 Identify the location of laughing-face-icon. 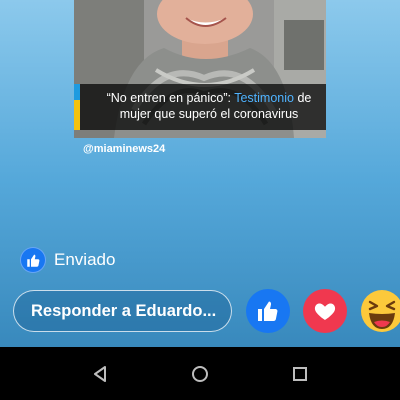
(380, 311).